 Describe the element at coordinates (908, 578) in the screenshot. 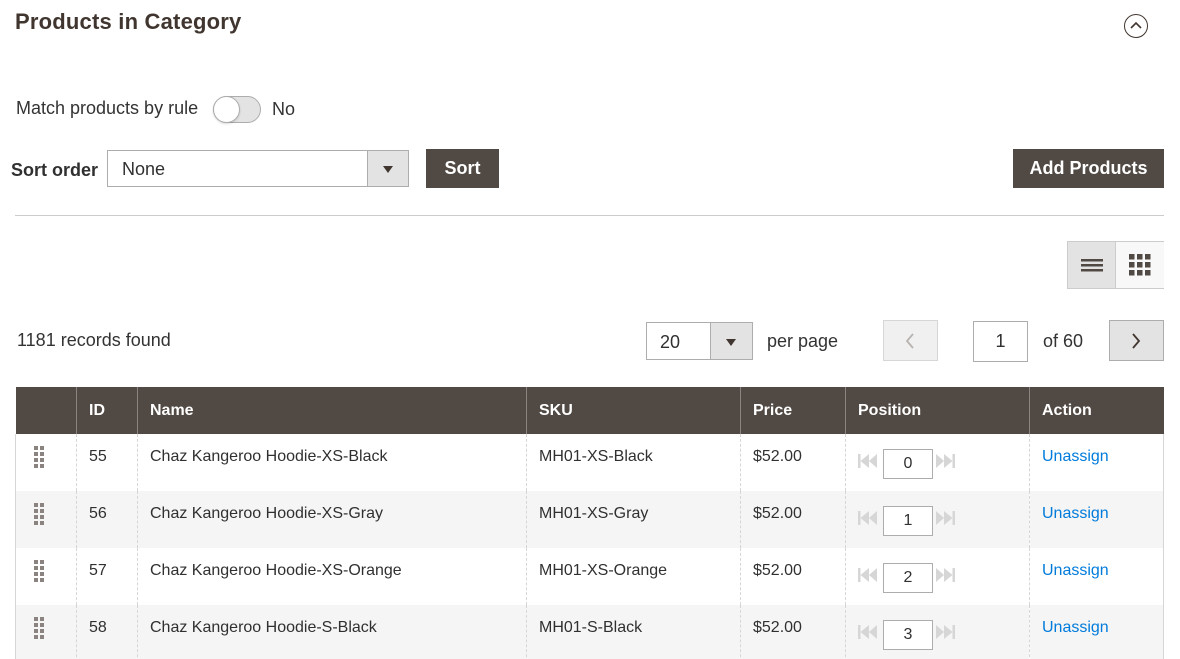

I see `position-input: 2` at that location.